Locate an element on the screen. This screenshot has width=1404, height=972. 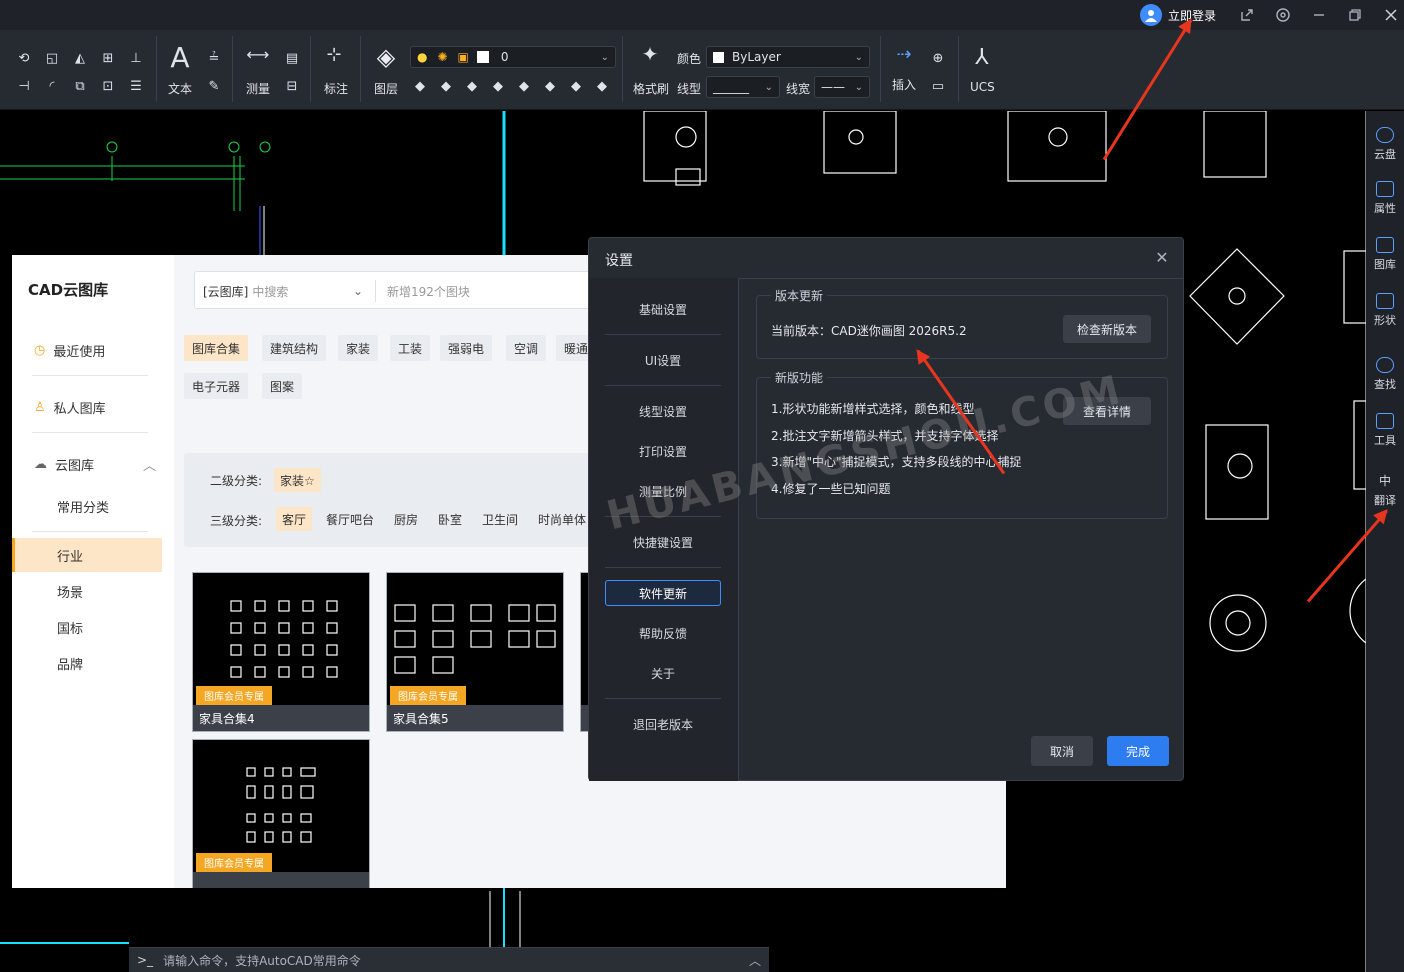
sidebar-item-properties: 属性 is located at coordinates (1385, 198).